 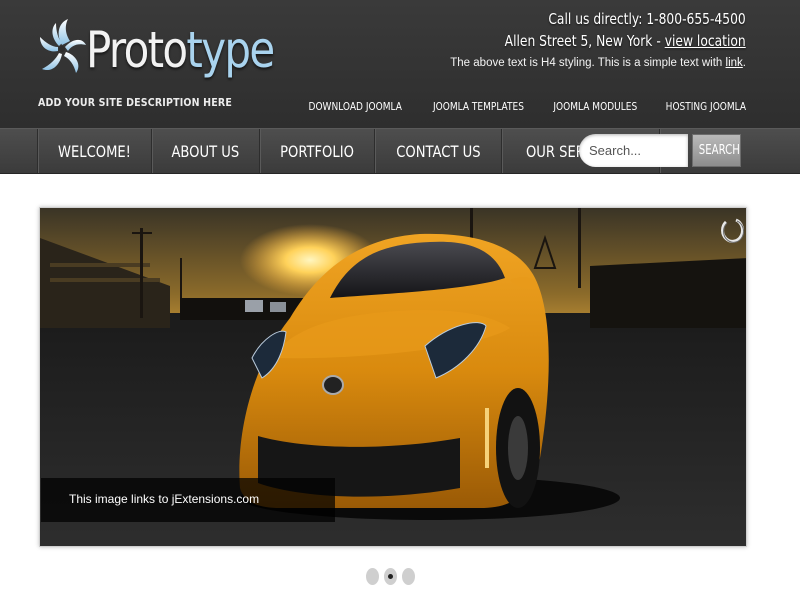 What do you see at coordinates (63, 46) in the screenshot?
I see `swirl-logo-icon` at bounding box center [63, 46].